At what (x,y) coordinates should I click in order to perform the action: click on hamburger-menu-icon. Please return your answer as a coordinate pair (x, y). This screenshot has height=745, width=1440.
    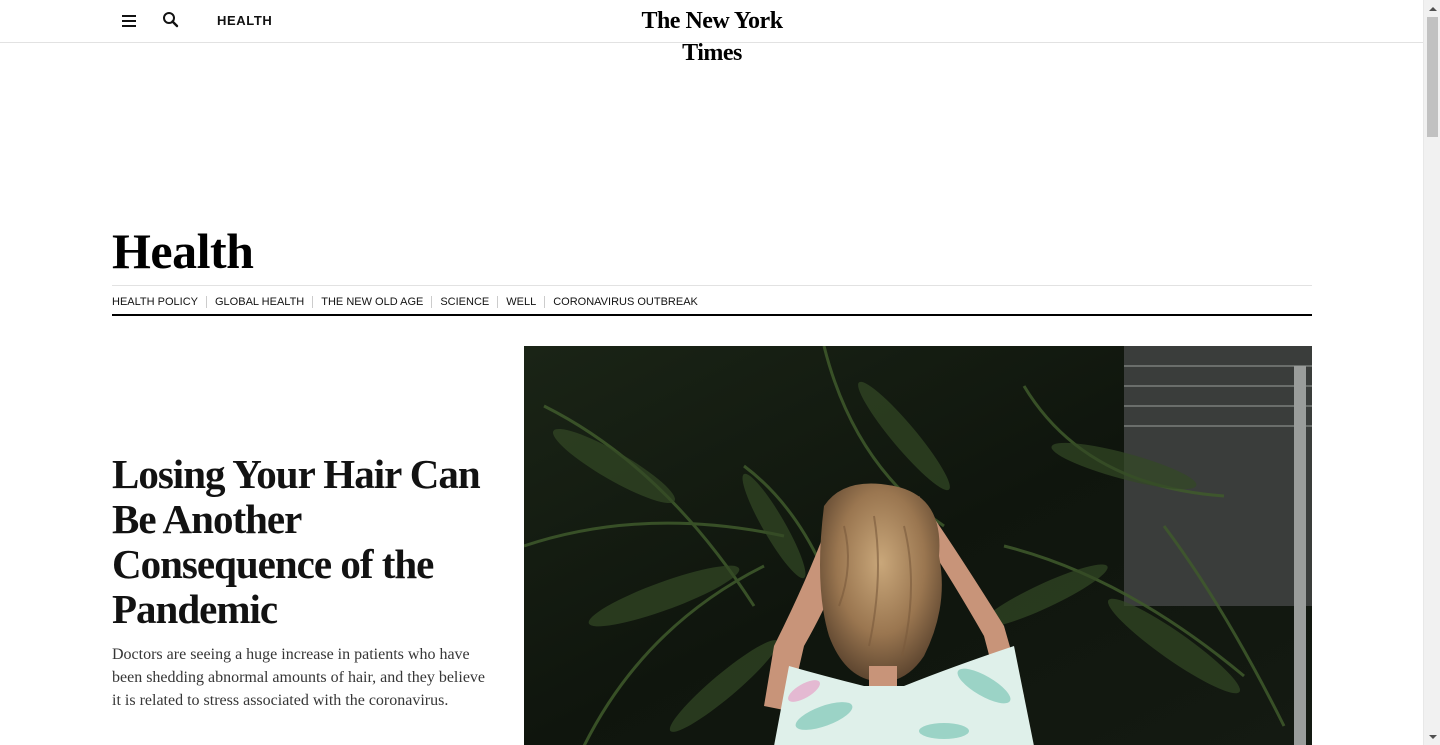
    Looking at the image, I should click on (129, 21).